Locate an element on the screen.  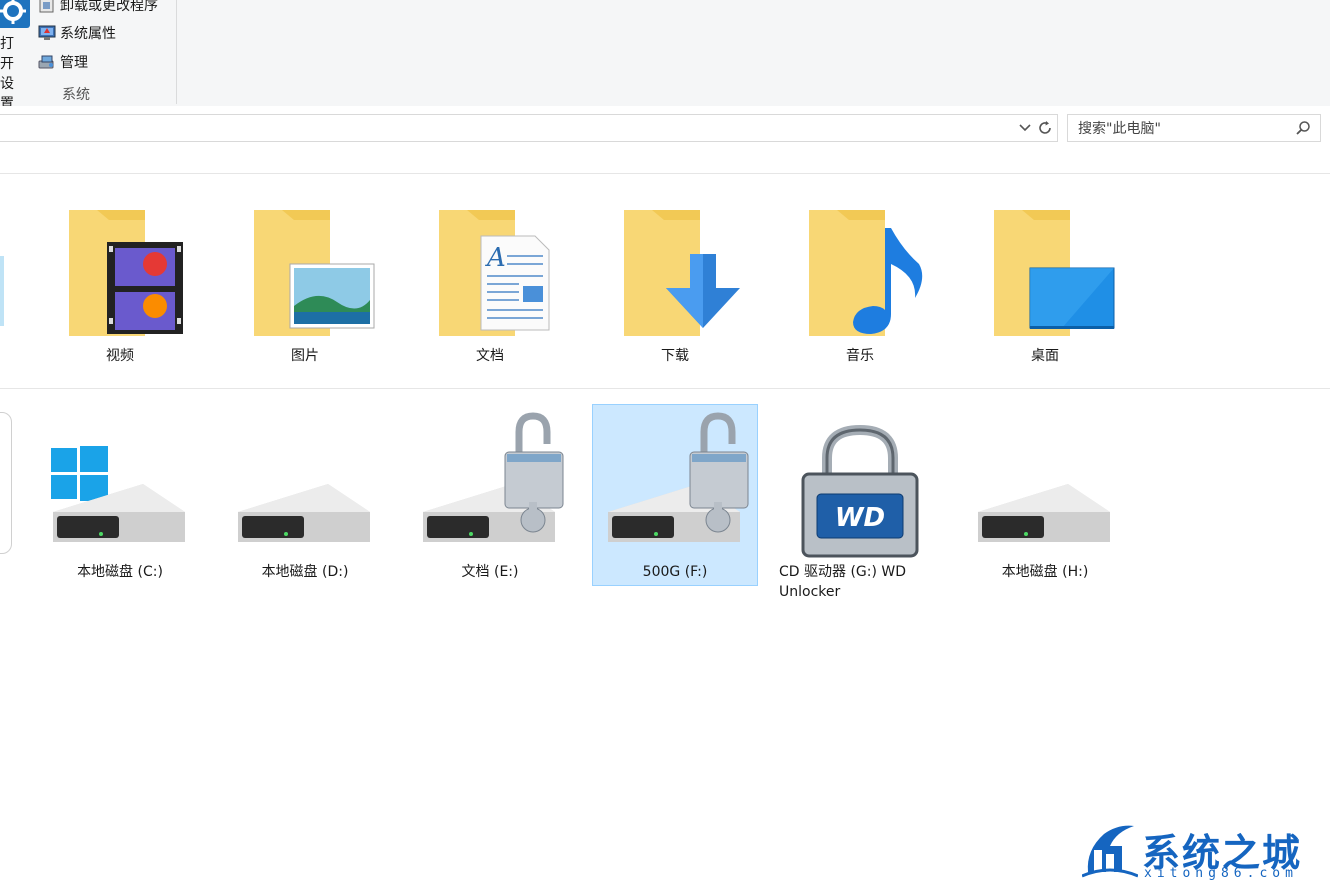
drive-g: WD CD 驱动器 (G:) WD Unlocker is located at coordinates (860, 504).